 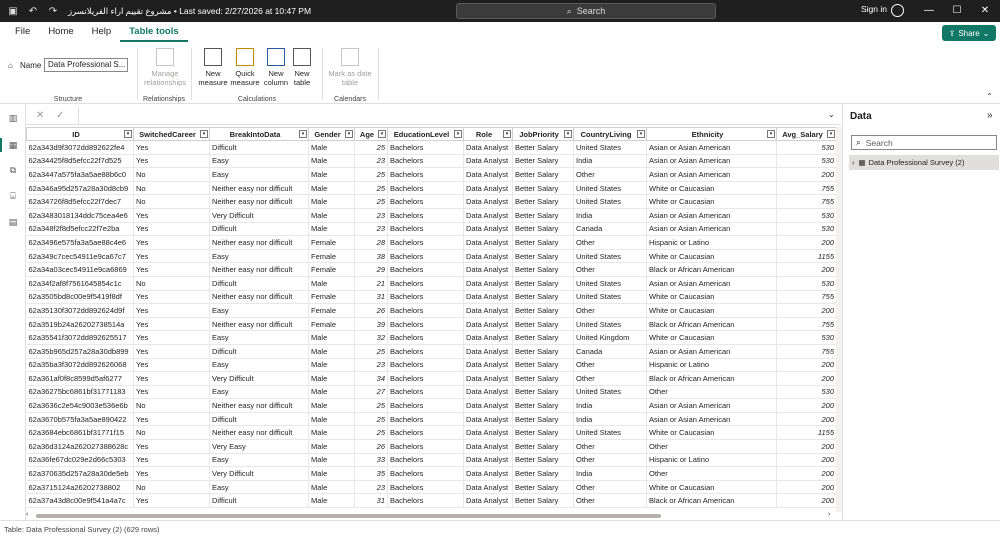 I want to click on column-header: SwitchedCareer ▾, so click(x=171, y=134).